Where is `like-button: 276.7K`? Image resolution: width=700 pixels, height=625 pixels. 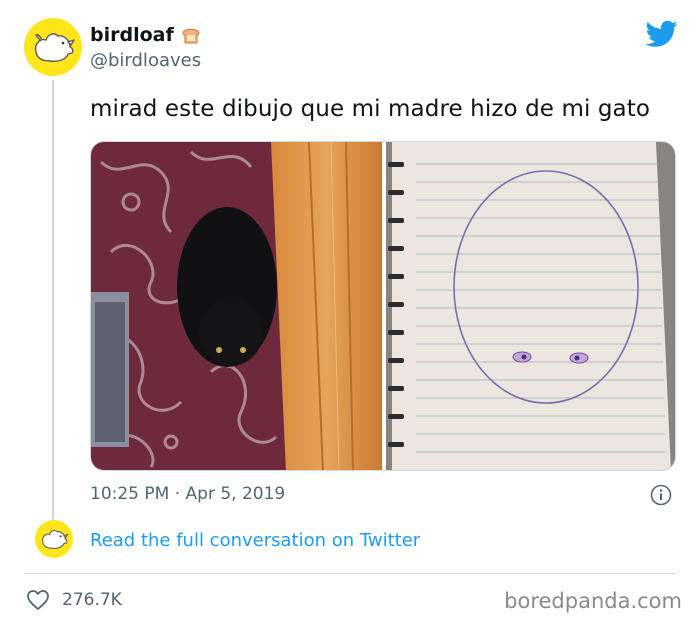
like-button: 276.7K is located at coordinates (74, 600).